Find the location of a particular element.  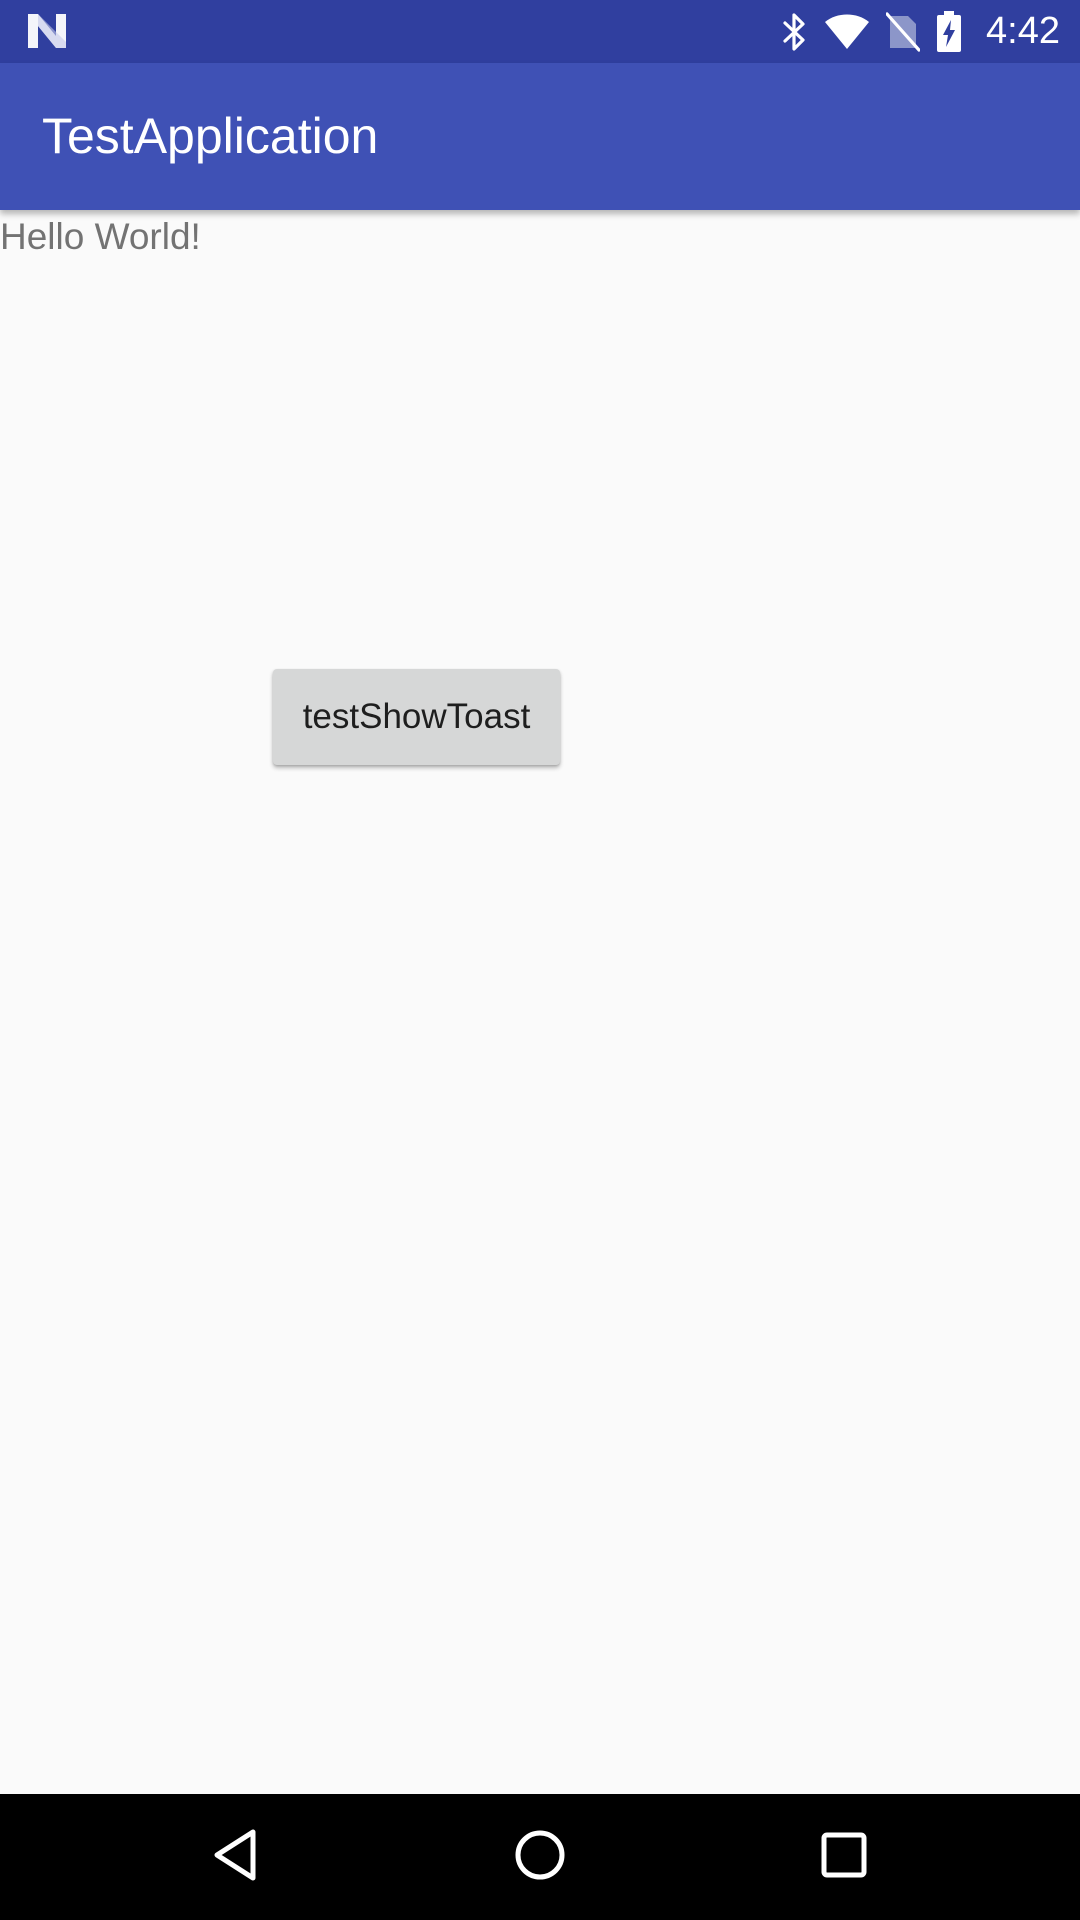

navigation-bar is located at coordinates (540, 1857).